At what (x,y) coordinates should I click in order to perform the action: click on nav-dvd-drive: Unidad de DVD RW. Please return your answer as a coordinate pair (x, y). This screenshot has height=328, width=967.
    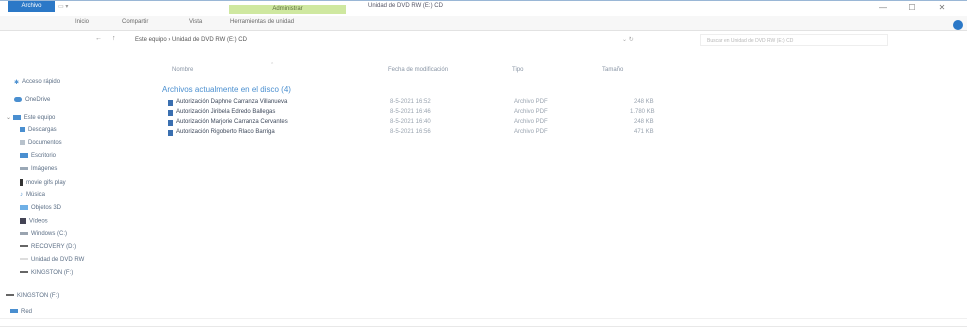
    Looking at the image, I should click on (52, 260).